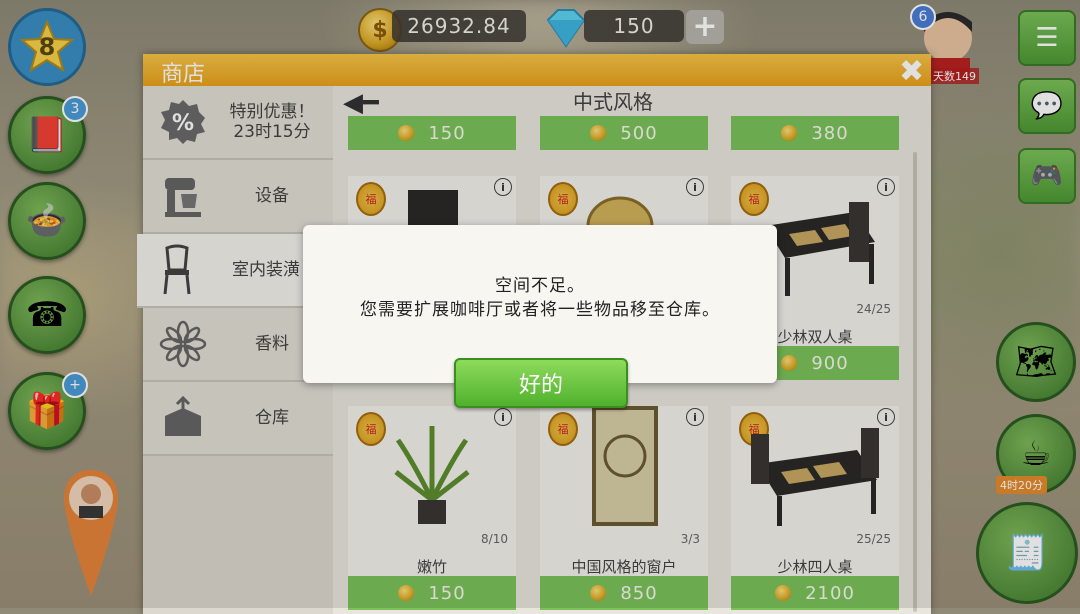 The image size is (1080, 614). What do you see at coordinates (540, 286) in the screenshot?
I see `dialog-title: 空间不足。` at bounding box center [540, 286].